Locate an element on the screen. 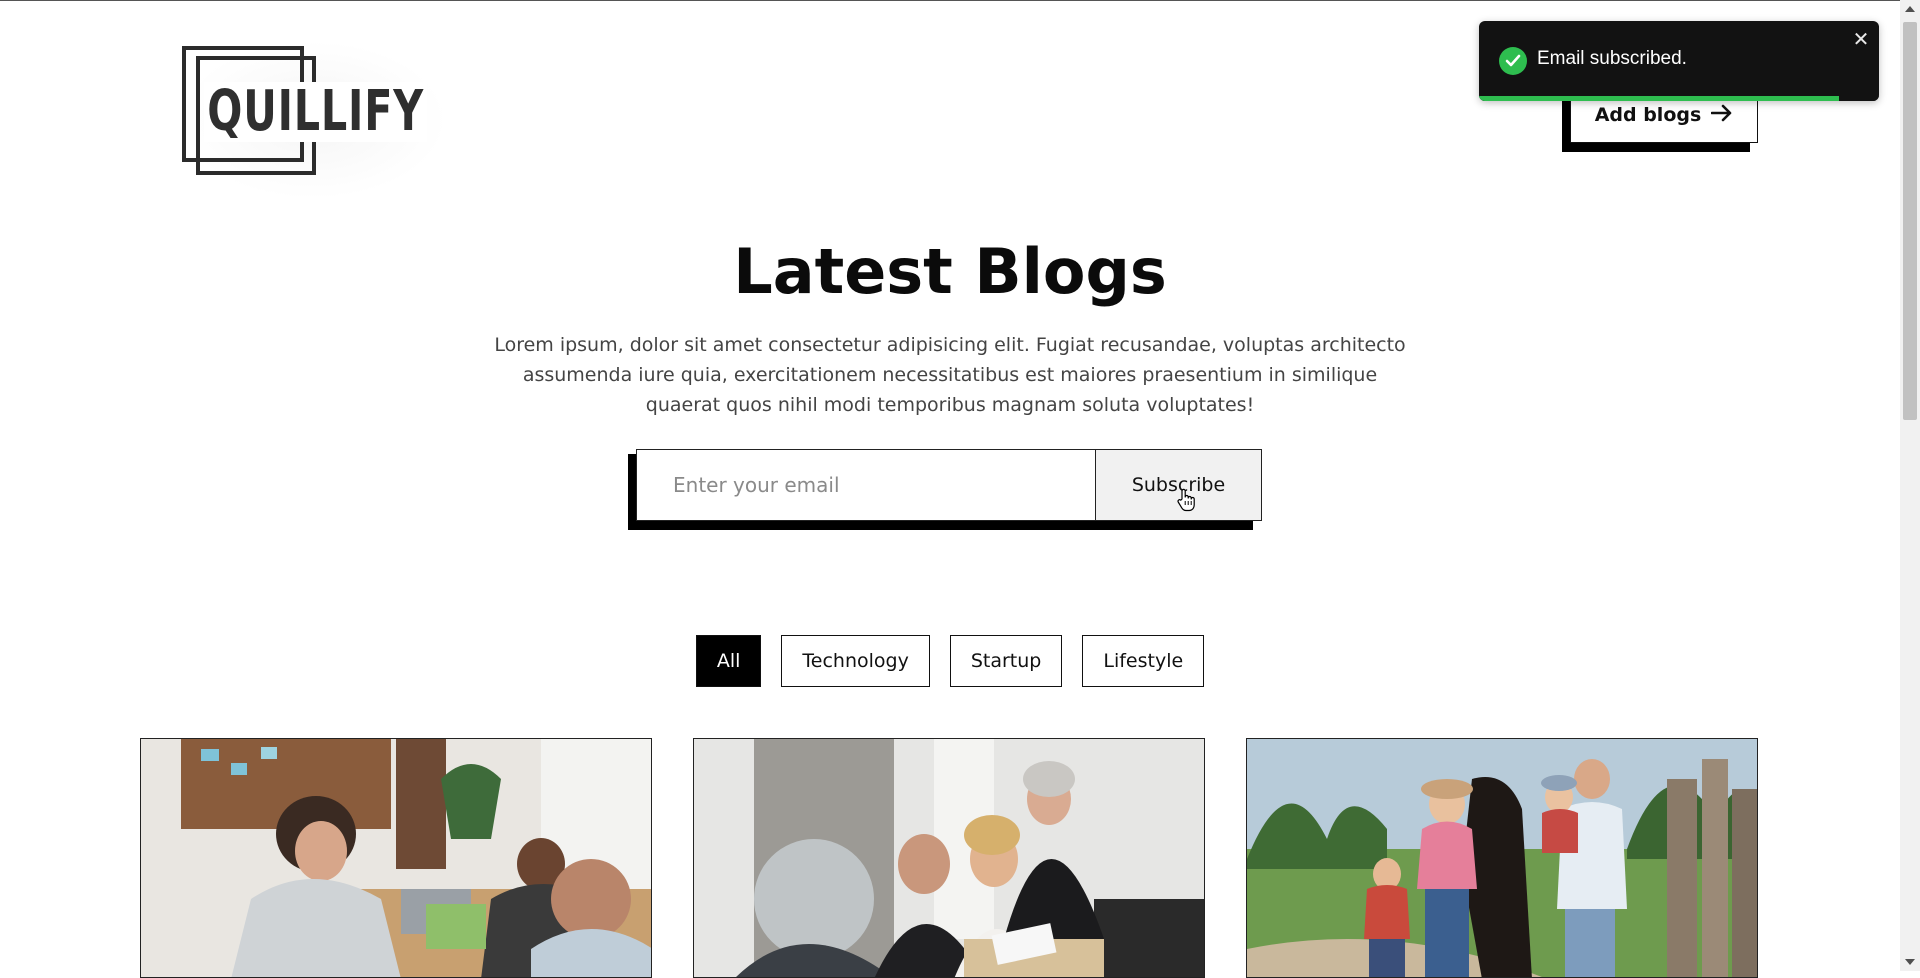  scroll-down-icon is located at coordinates (1910, 962).